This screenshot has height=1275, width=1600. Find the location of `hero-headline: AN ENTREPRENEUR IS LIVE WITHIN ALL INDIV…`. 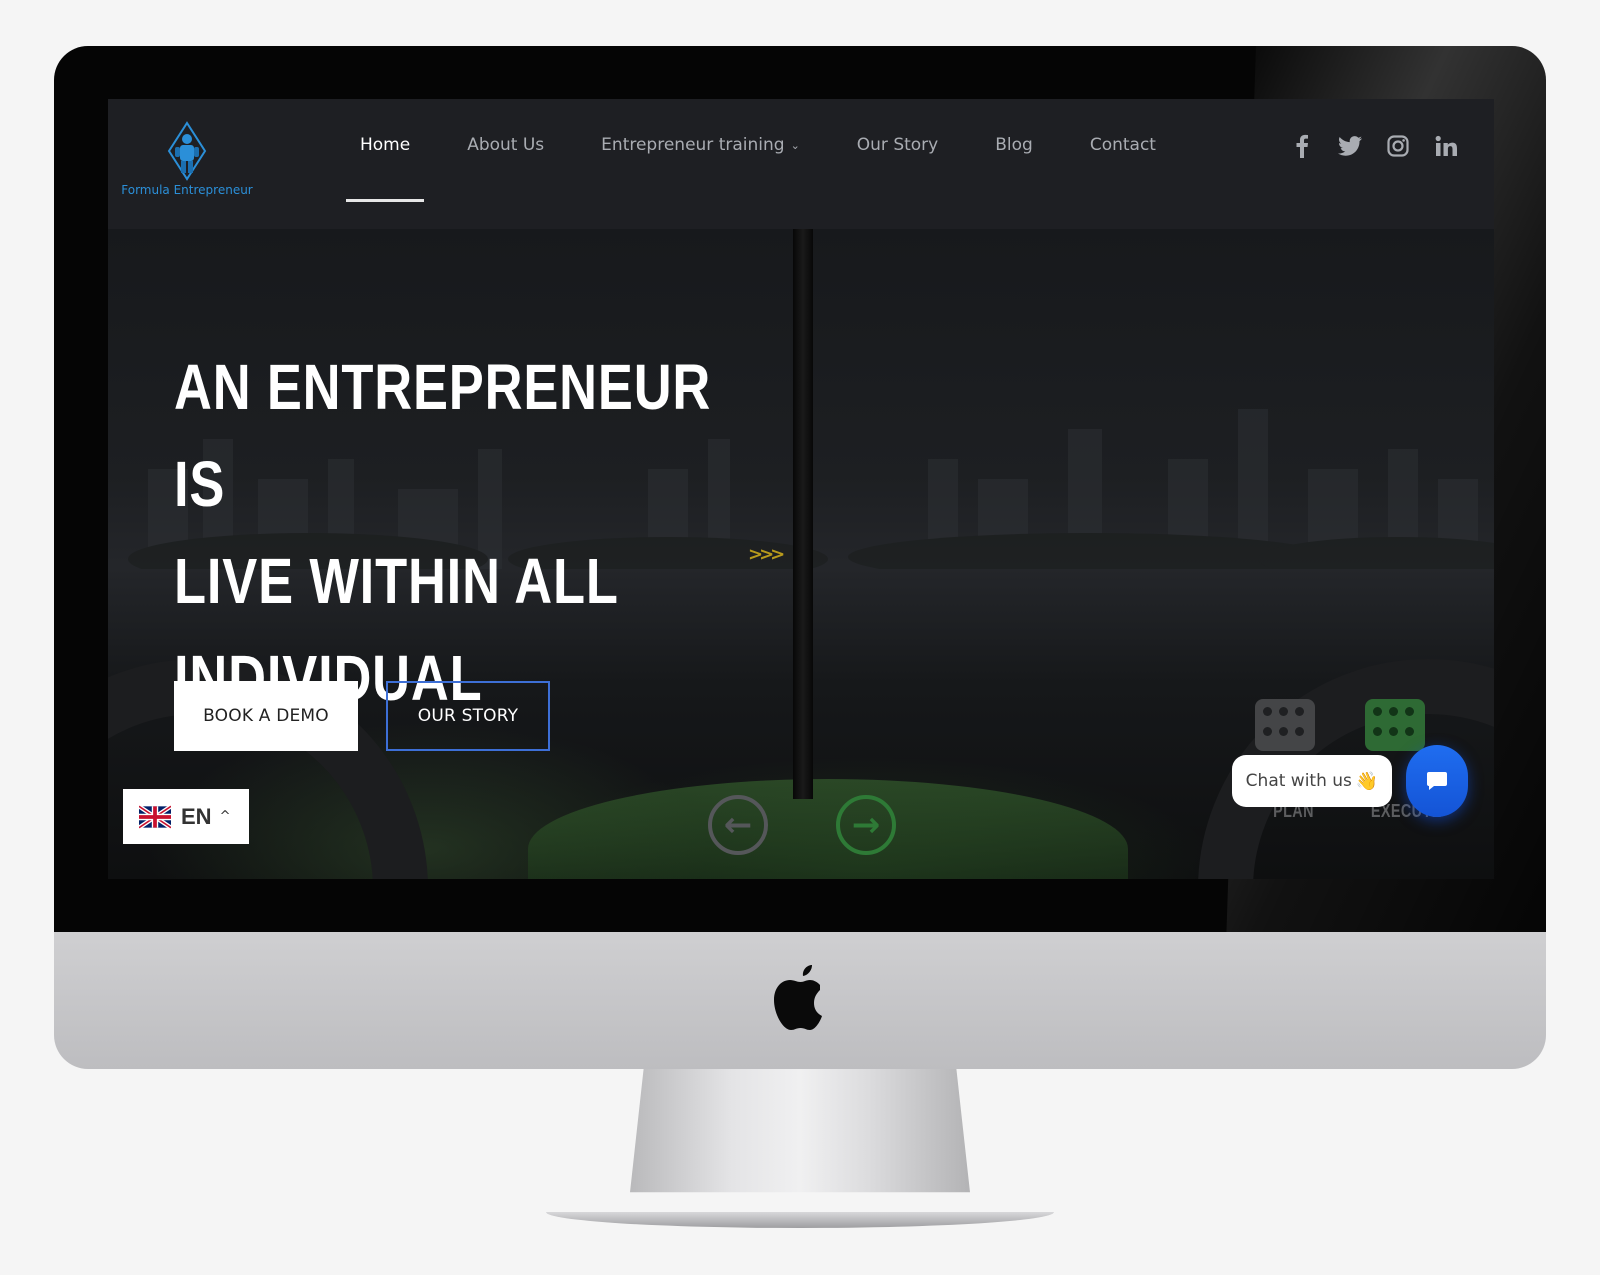

hero-headline: AN ENTREPRENEUR IS LIVE WITHIN ALL INDIV… is located at coordinates (461, 533).